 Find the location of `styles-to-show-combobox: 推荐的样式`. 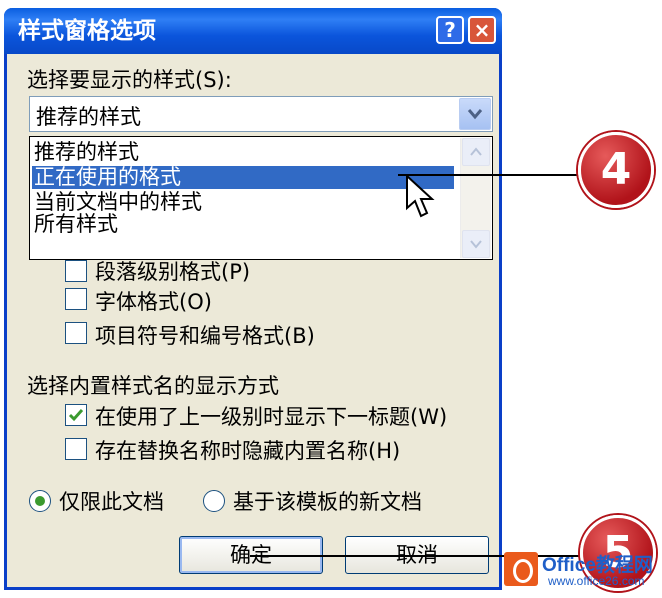

styles-to-show-combobox: 推荐的样式 is located at coordinates (261, 114).